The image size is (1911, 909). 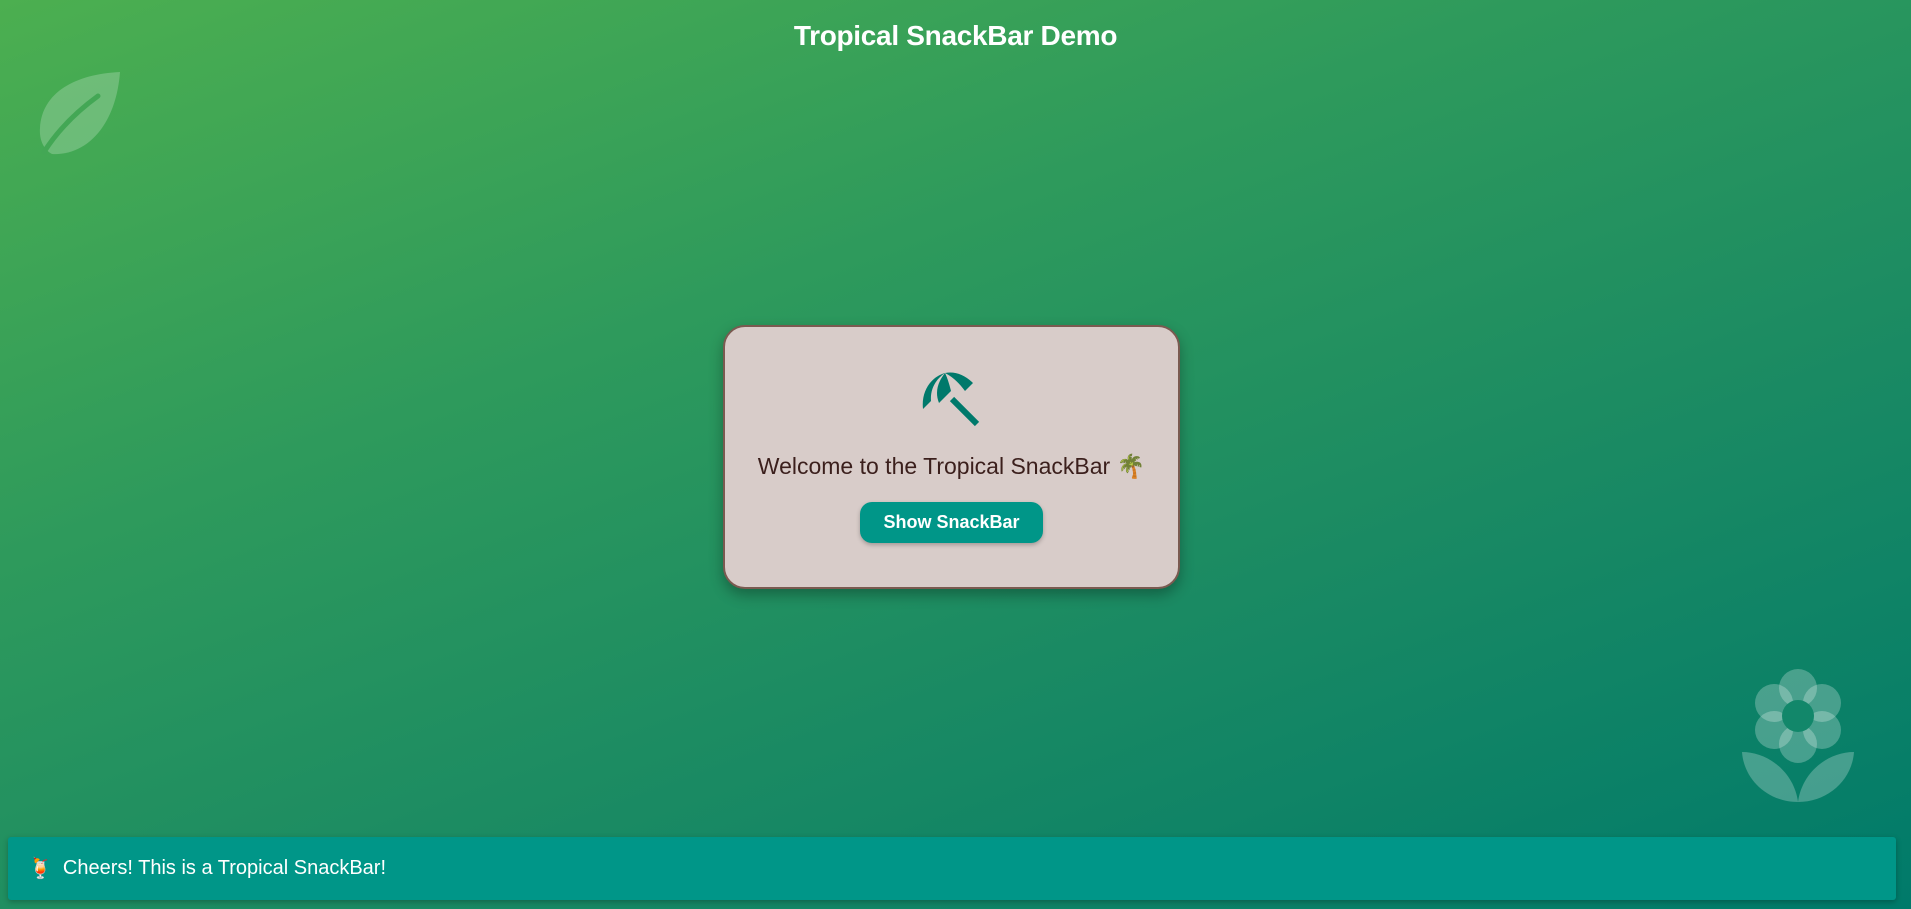 What do you see at coordinates (951, 522) in the screenshot?
I see `show-snackbar-button: Show SnackBar` at bounding box center [951, 522].